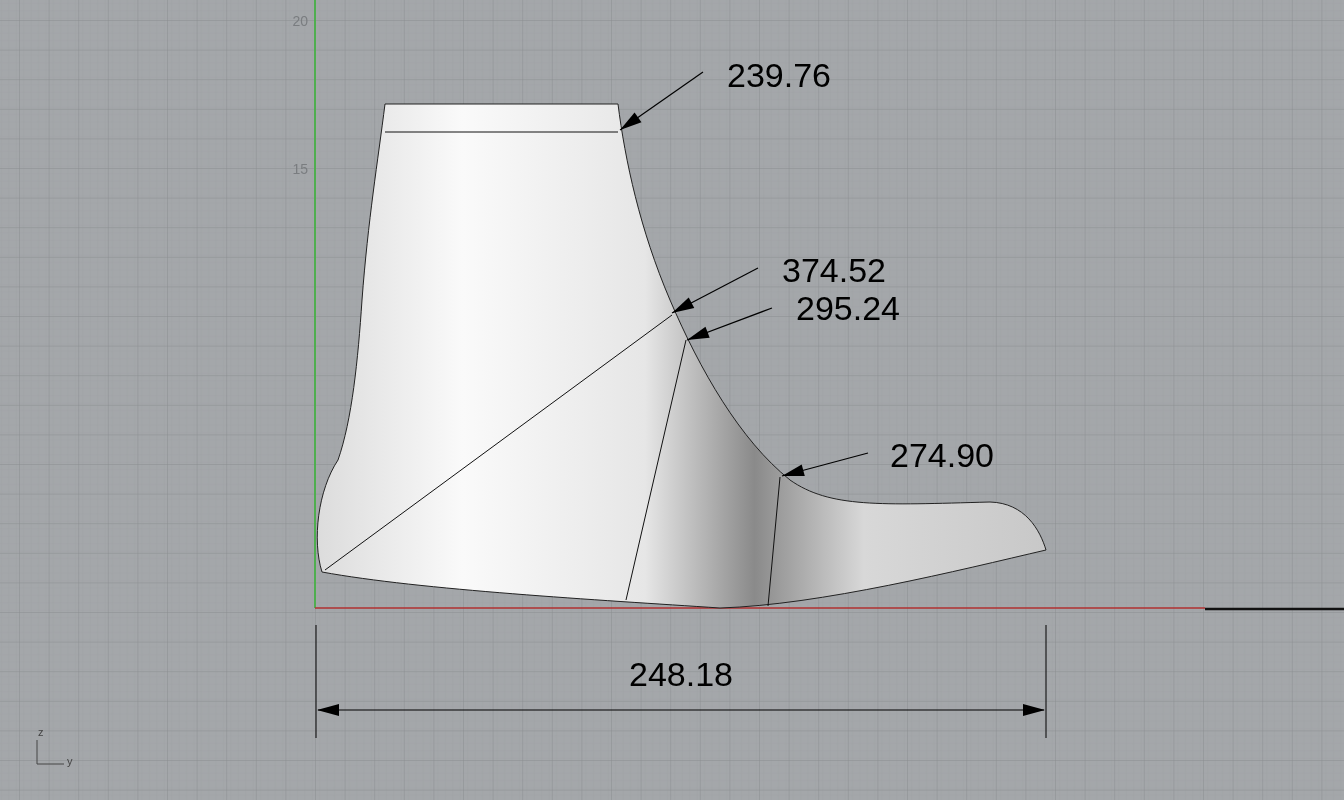 The width and height of the screenshot is (1344, 800). Describe the element at coordinates (942, 455) in the screenshot. I see `dimension-value: 274.90` at that location.